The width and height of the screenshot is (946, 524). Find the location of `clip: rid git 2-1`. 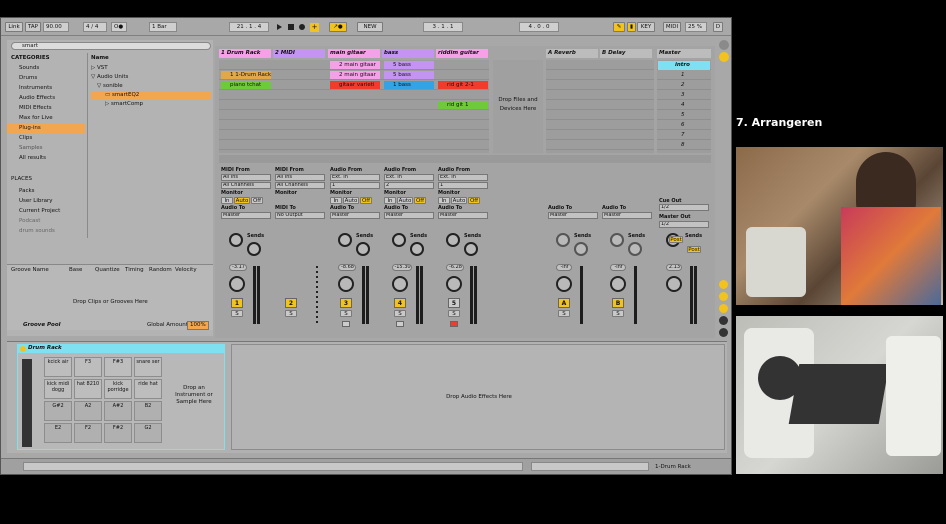

clip: rid git 2-1 is located at coordinates (463, 85).